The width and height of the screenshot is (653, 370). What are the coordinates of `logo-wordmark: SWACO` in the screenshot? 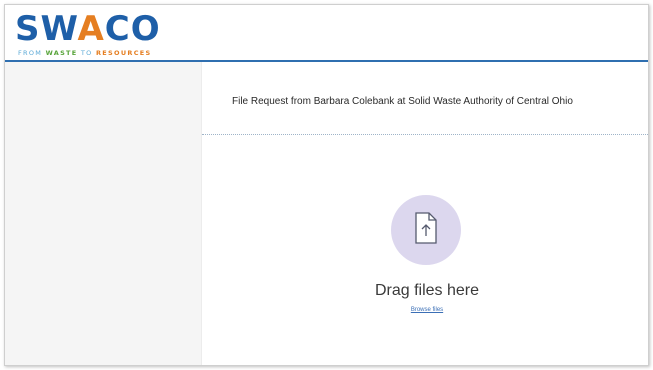 It's located at (88, 29).